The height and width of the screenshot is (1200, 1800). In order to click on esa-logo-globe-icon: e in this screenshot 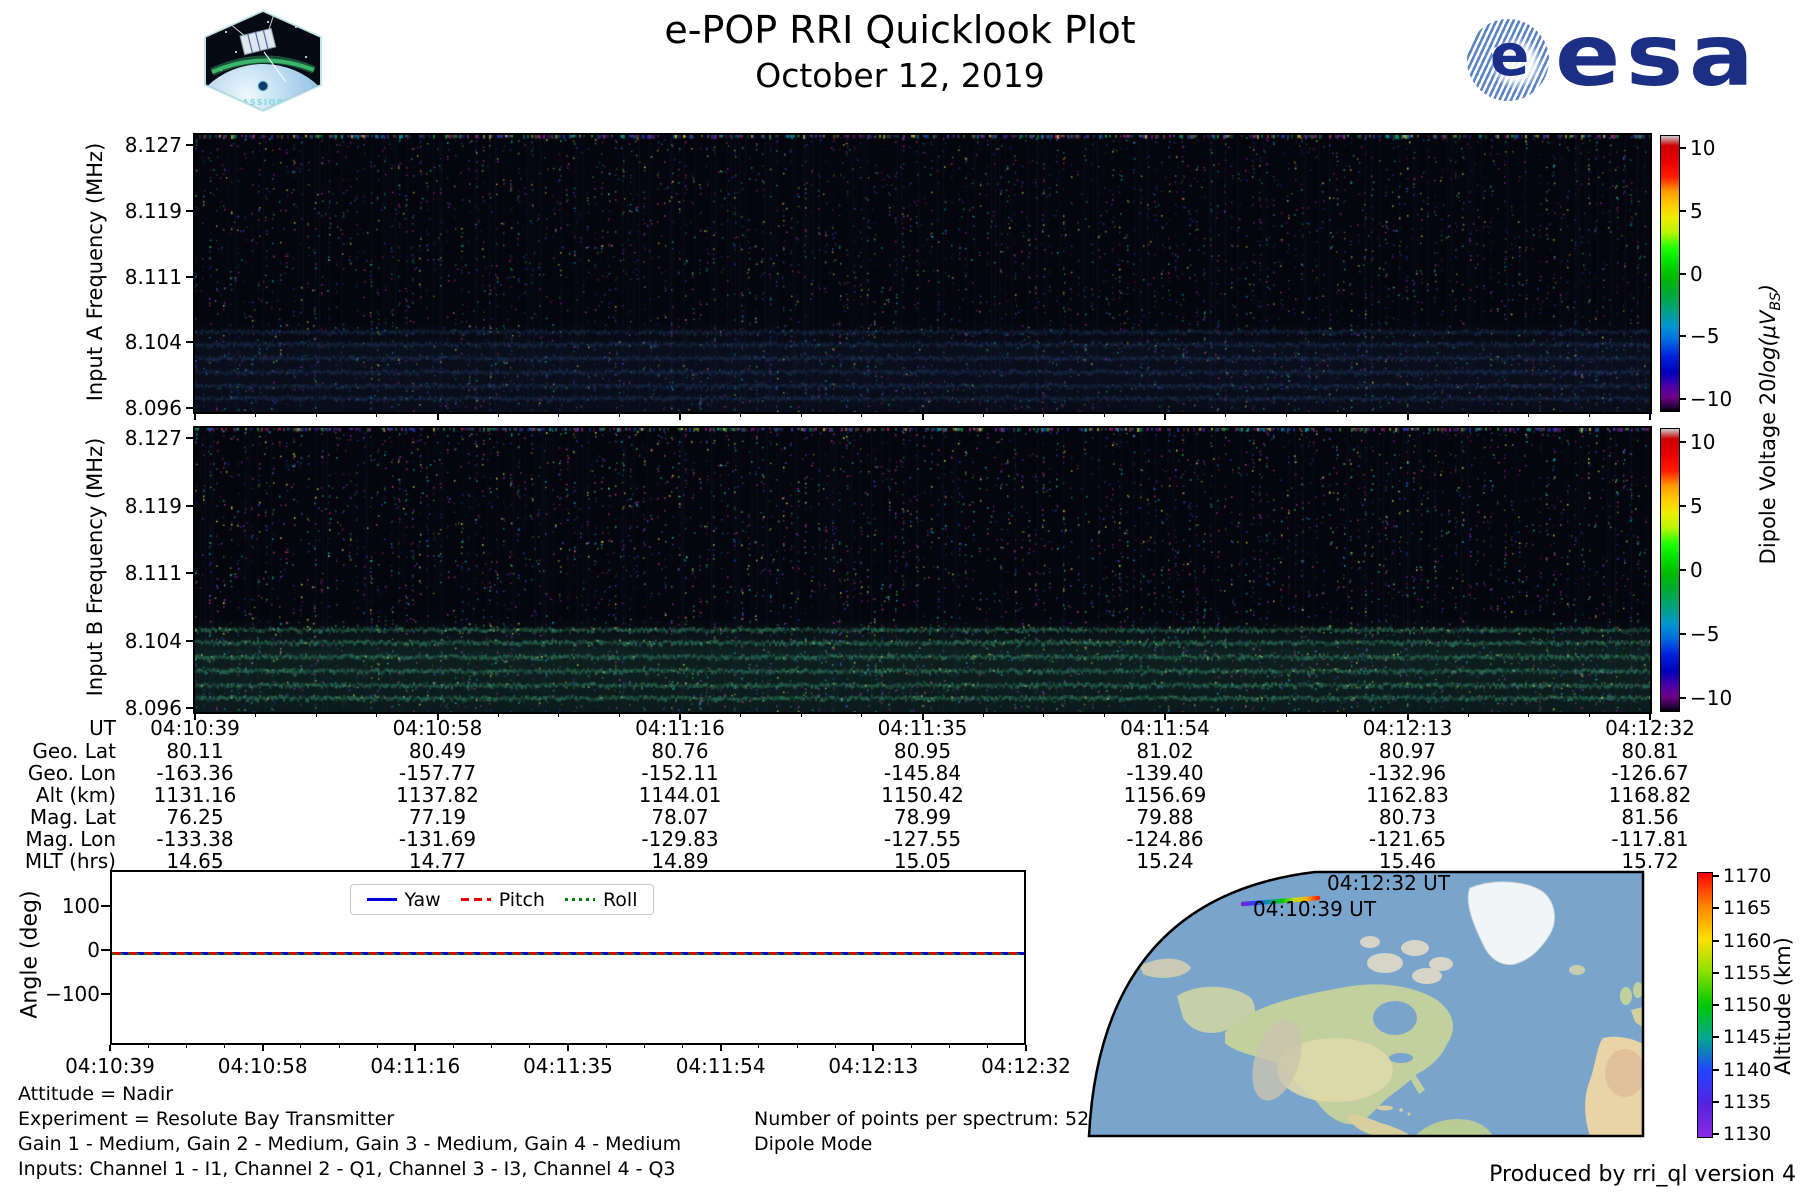, I will do `click(1508, 60)`.